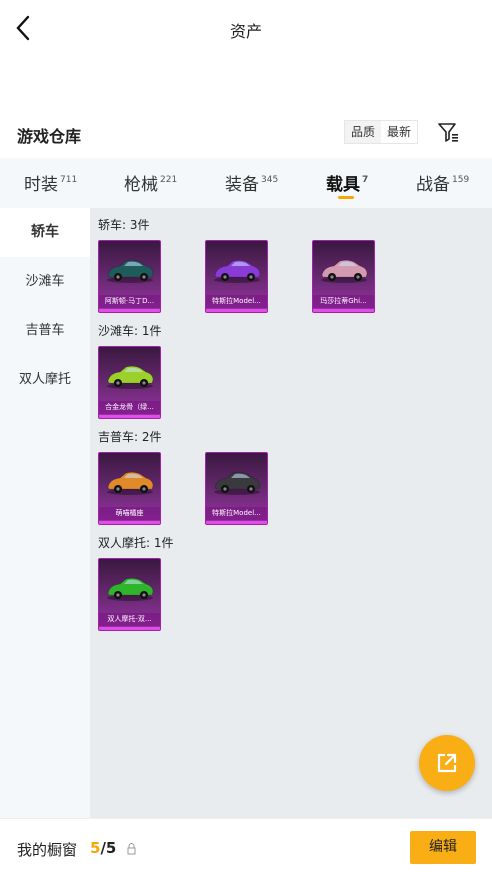 The image size is (492, 876). I want to click on group-title: 吉普车: 2件, so click(130, 437).